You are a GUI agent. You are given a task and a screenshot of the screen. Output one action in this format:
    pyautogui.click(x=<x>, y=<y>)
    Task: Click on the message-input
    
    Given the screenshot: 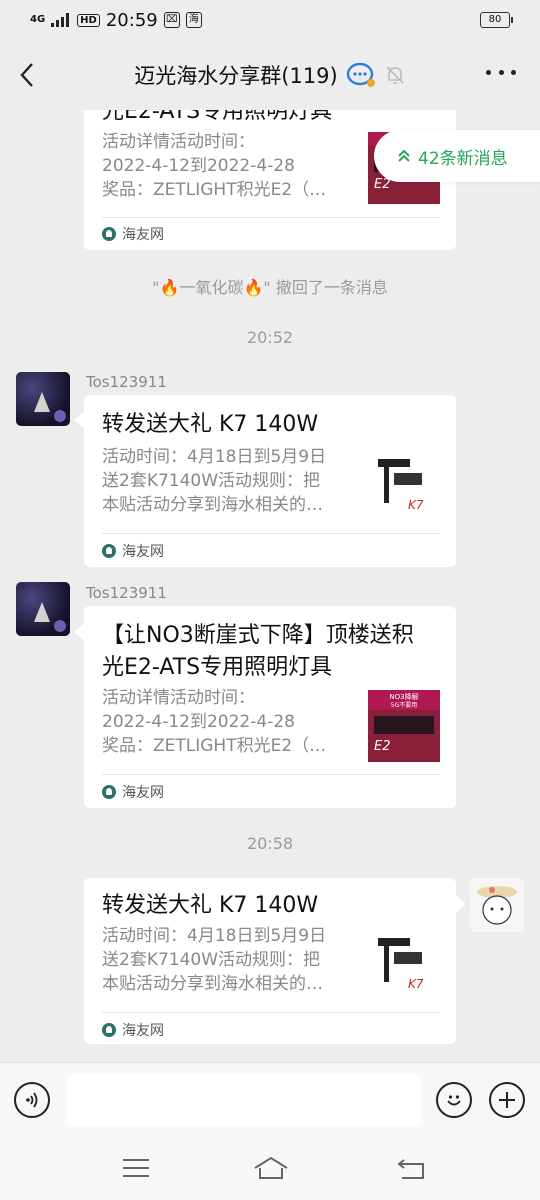 What is the action you would take?
    pyautogui.click(x=244, y=1100)
    